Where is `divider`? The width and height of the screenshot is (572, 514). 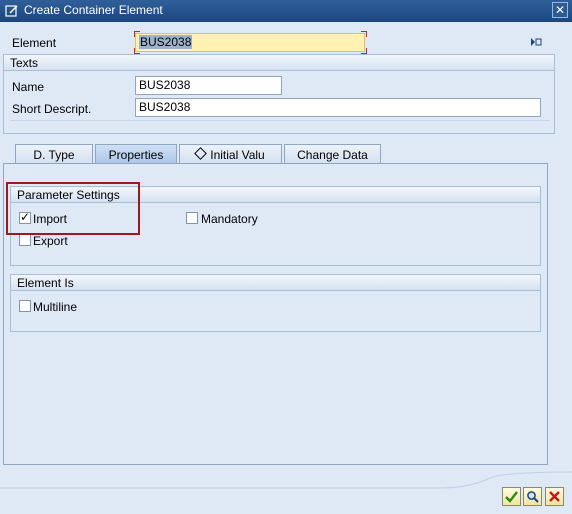 divider is located at coordinates (280, 120).